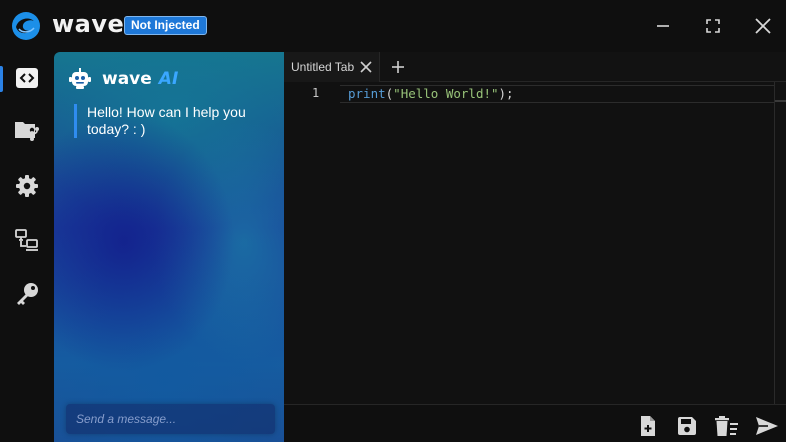 Image resolution: width=786 pixels, height=442 pixels. Describe the element at coordinates (323, 67) in the screenshot. I see `tab-label: Untitled Tab` at that location.